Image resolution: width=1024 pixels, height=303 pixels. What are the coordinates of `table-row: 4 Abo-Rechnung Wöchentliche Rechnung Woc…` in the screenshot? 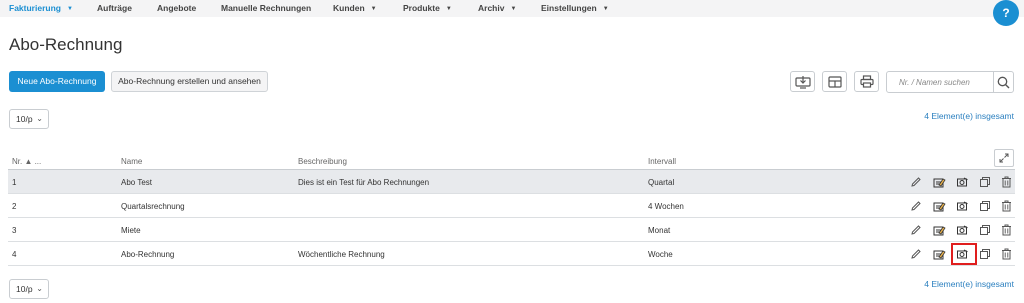 It's located at (511, 254).